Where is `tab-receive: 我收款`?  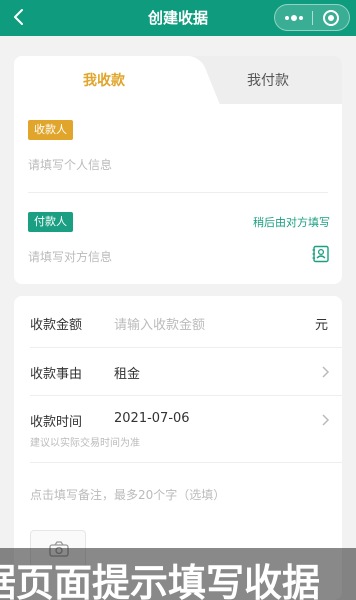
tab-receive: 我收款 is located at coordinates (104, 80).